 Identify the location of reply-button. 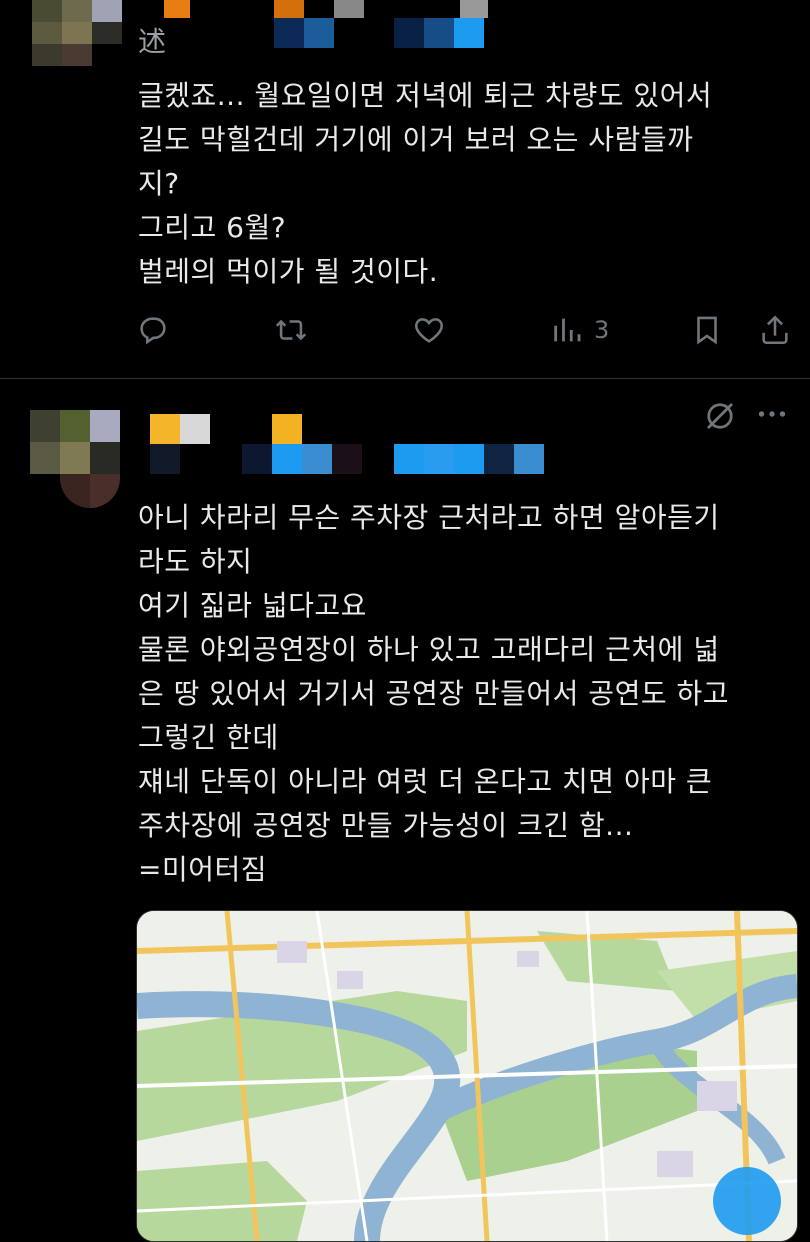
(153, 330).